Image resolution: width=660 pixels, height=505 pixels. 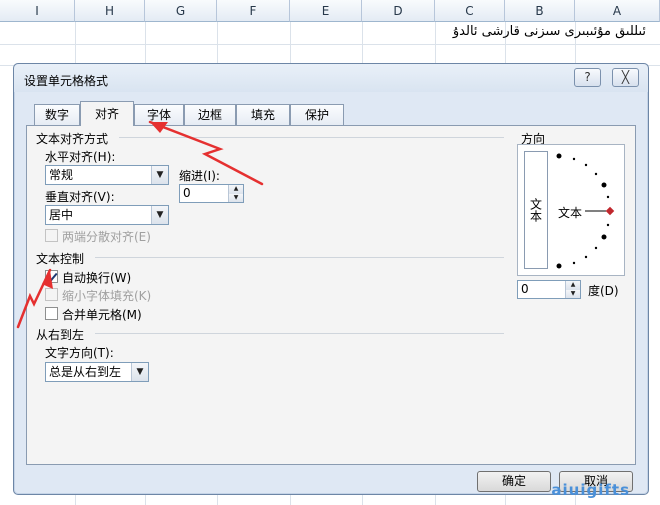 What do you see at coordinates (85, 372) in the screenshot?
I see `text-direction-value: 总是从右到左` at bounding box center [85, 372].